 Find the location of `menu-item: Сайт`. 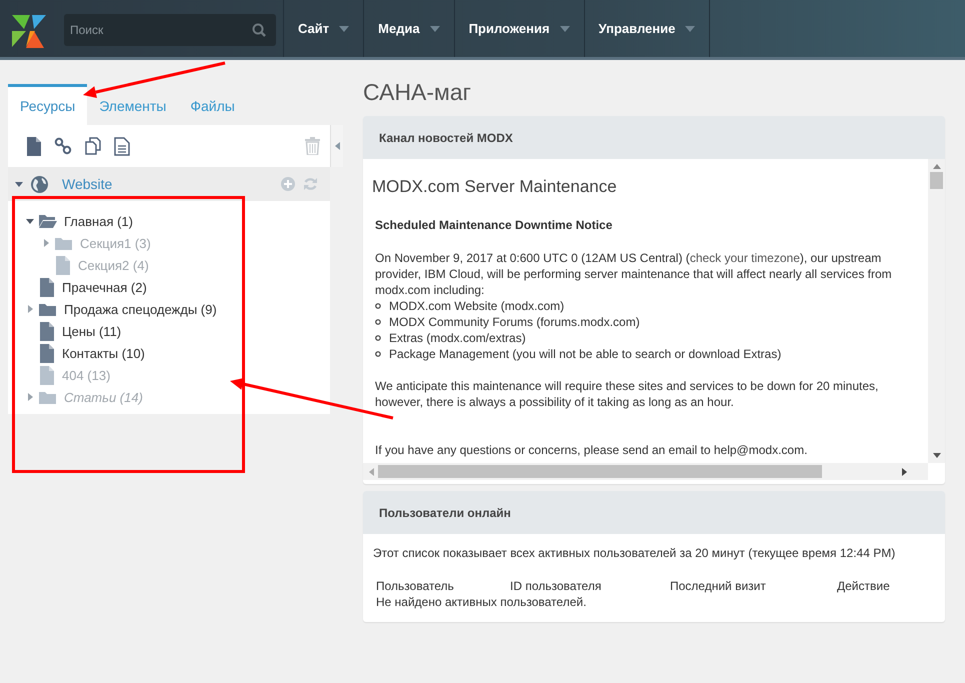

menu-item: Сайт is located at coordinates (324, 28).